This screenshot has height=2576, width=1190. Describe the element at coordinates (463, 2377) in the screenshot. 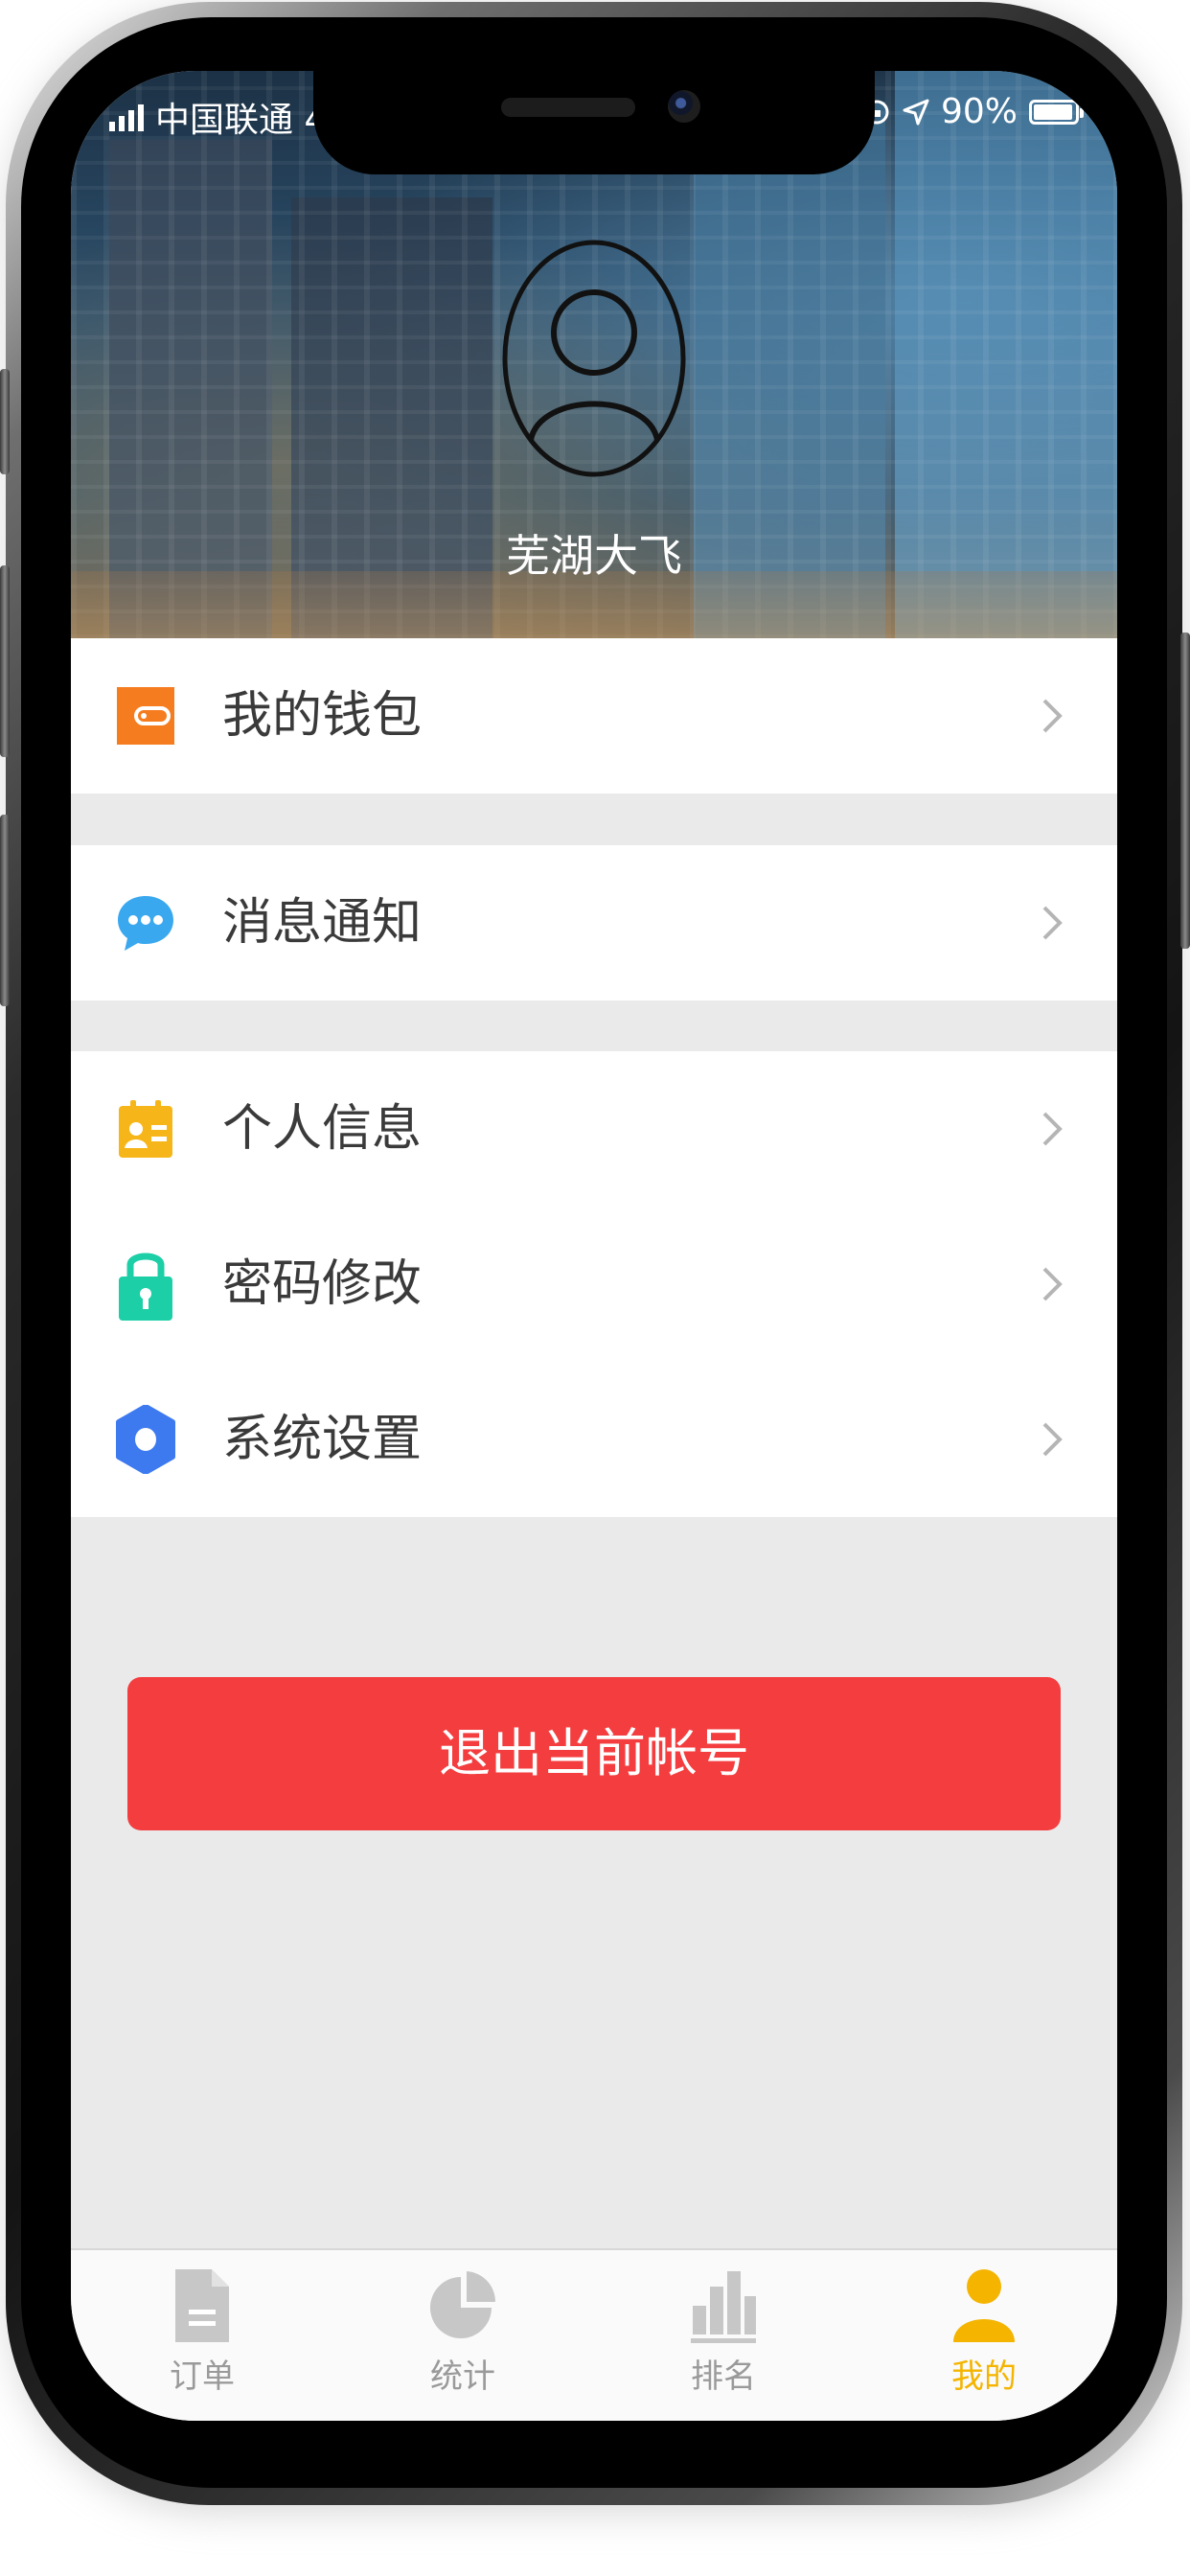

I see `tab-label: 统计` at that location.